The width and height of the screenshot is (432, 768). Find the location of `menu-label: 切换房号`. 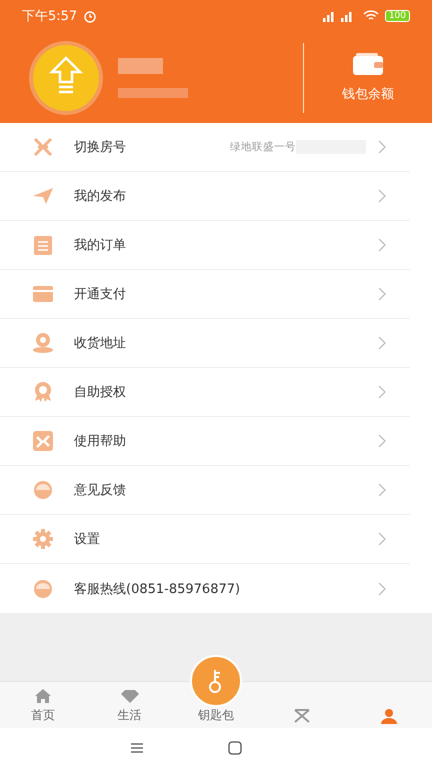

menu-label: 切换房号 is located at coordinates (100, 147).